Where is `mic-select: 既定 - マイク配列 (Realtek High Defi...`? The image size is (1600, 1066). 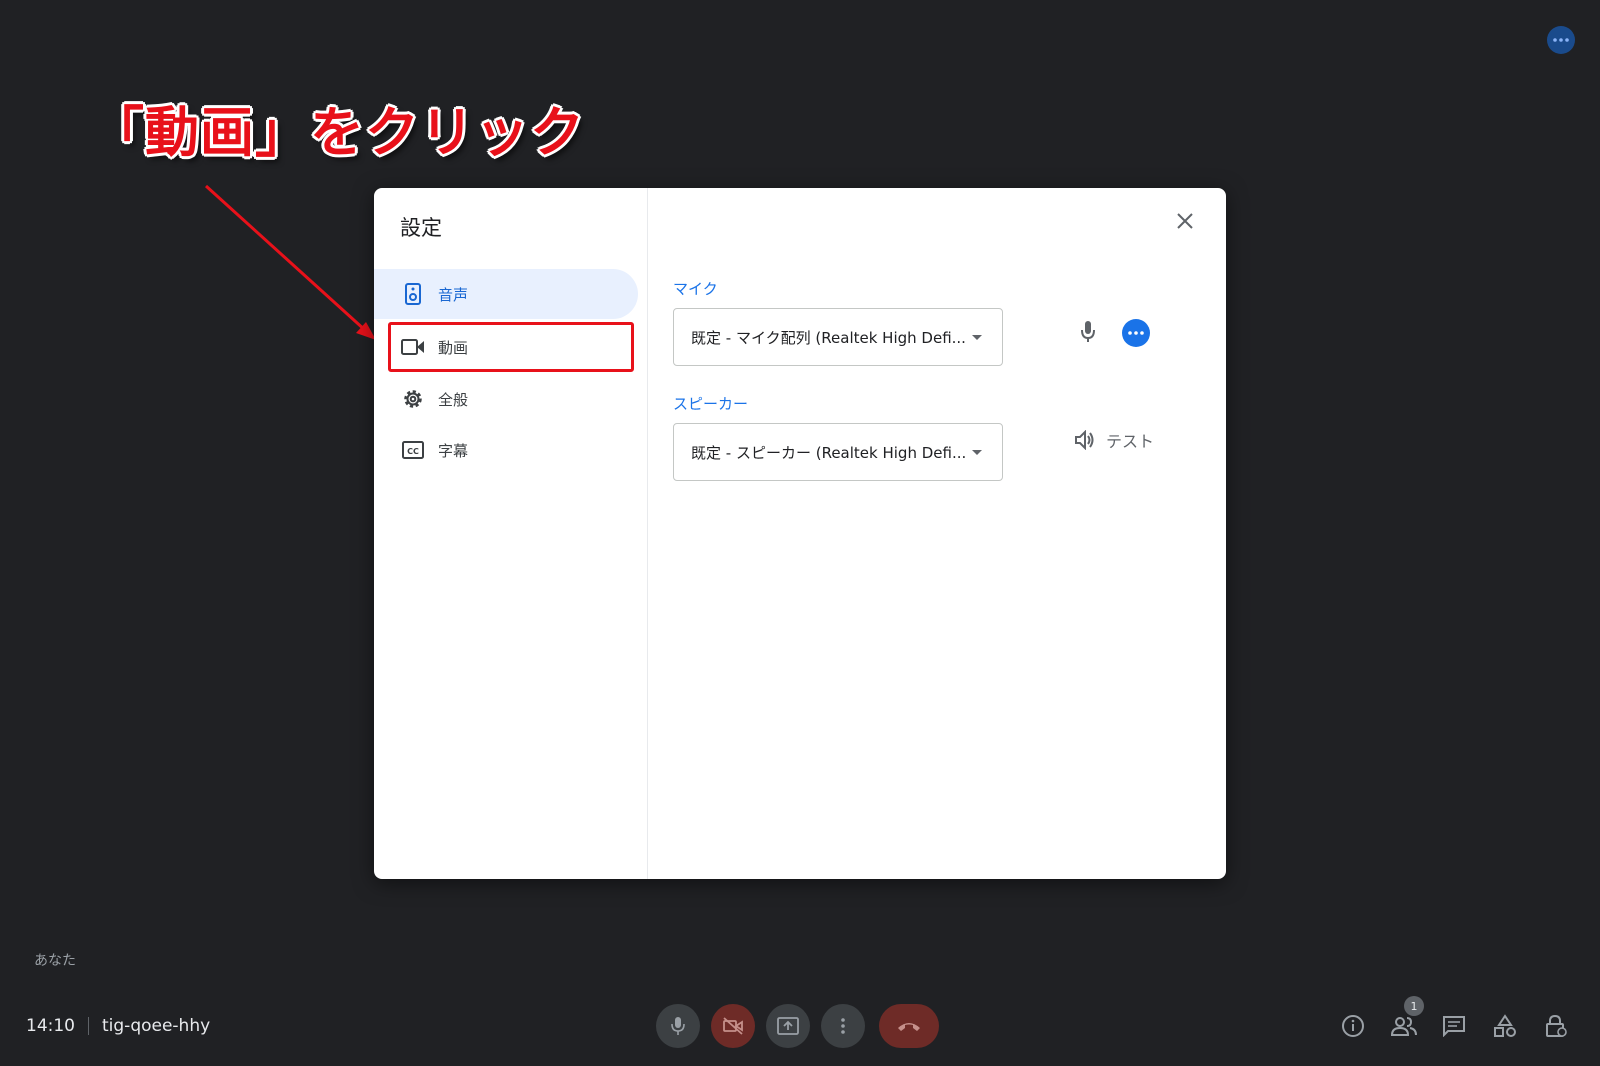 mic-select: 既定 - マイク配列 (Realtek High Defi... is located at coordinates (838, 337).